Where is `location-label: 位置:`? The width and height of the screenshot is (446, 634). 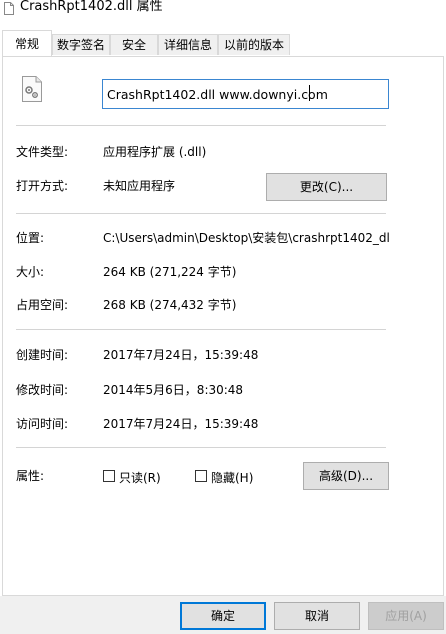
location-label: 位置: is located at coordinates (30, 238).